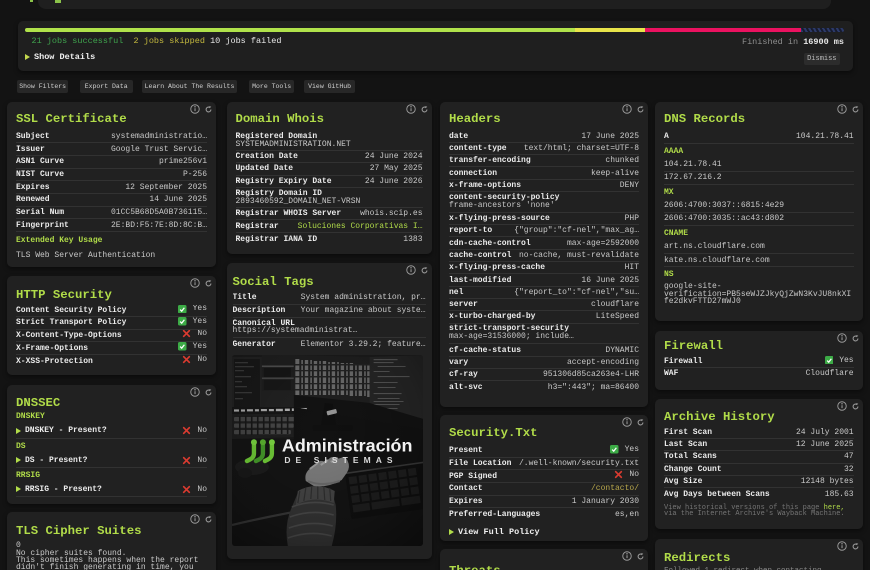 The image size is (870, 570). I want to click on svg-text: Administración, so click(346, 445).